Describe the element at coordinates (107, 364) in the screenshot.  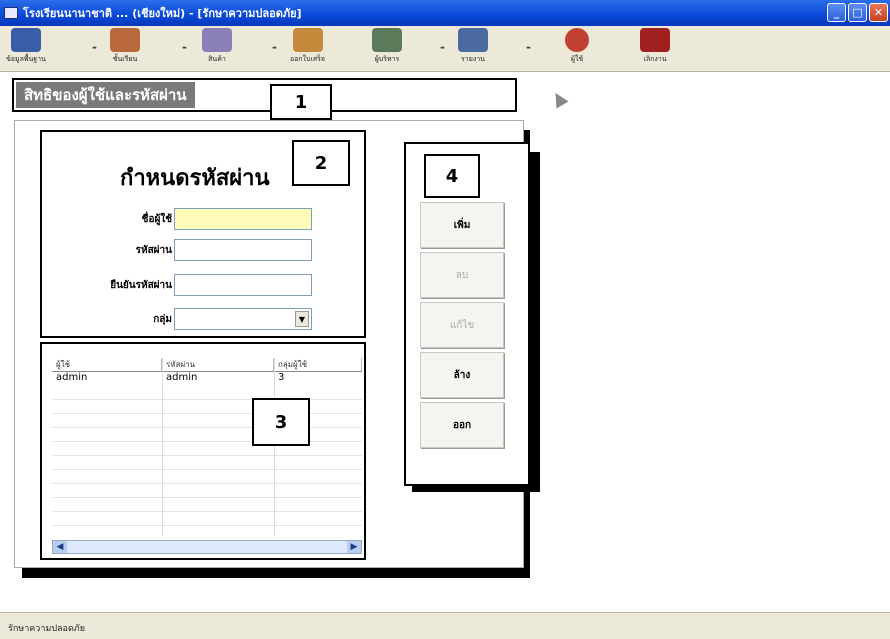
I see `grid-col-user: ผู้ใช้` at that location.